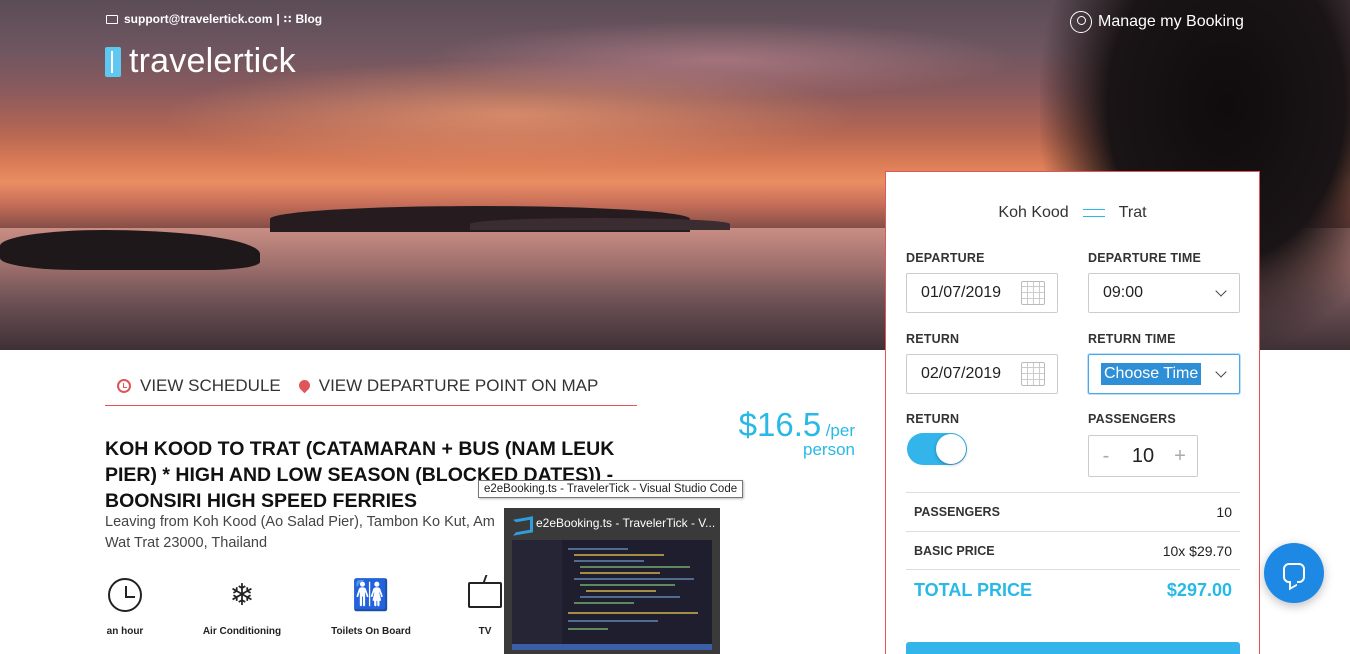 The height and width of the screenshot is (654, 1350). Describe the element at coordinates (1171, 21) in the screenshot. I see `manage-booking-label: Manage my Booking` at that location.